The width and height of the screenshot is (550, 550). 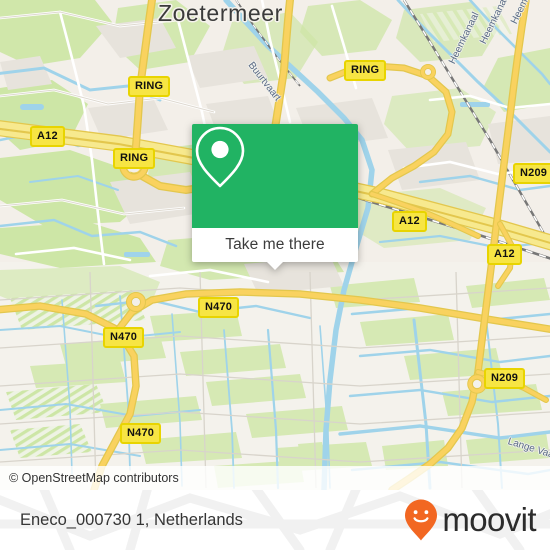 I want to click on road-shield-n209-1: N209, so click(x=531, y=173).